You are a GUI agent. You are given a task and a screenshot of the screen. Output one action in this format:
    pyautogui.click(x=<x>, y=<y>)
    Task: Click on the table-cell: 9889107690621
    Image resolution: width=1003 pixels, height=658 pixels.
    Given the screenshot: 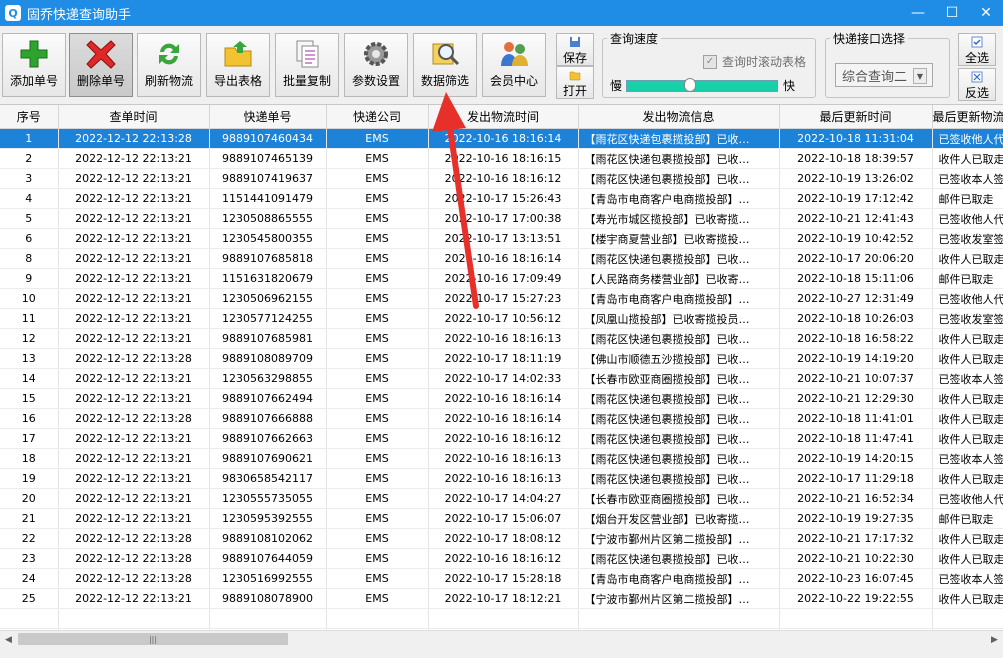 What is the action you would take?
    pyautogui.click(x=268, y=458)
    